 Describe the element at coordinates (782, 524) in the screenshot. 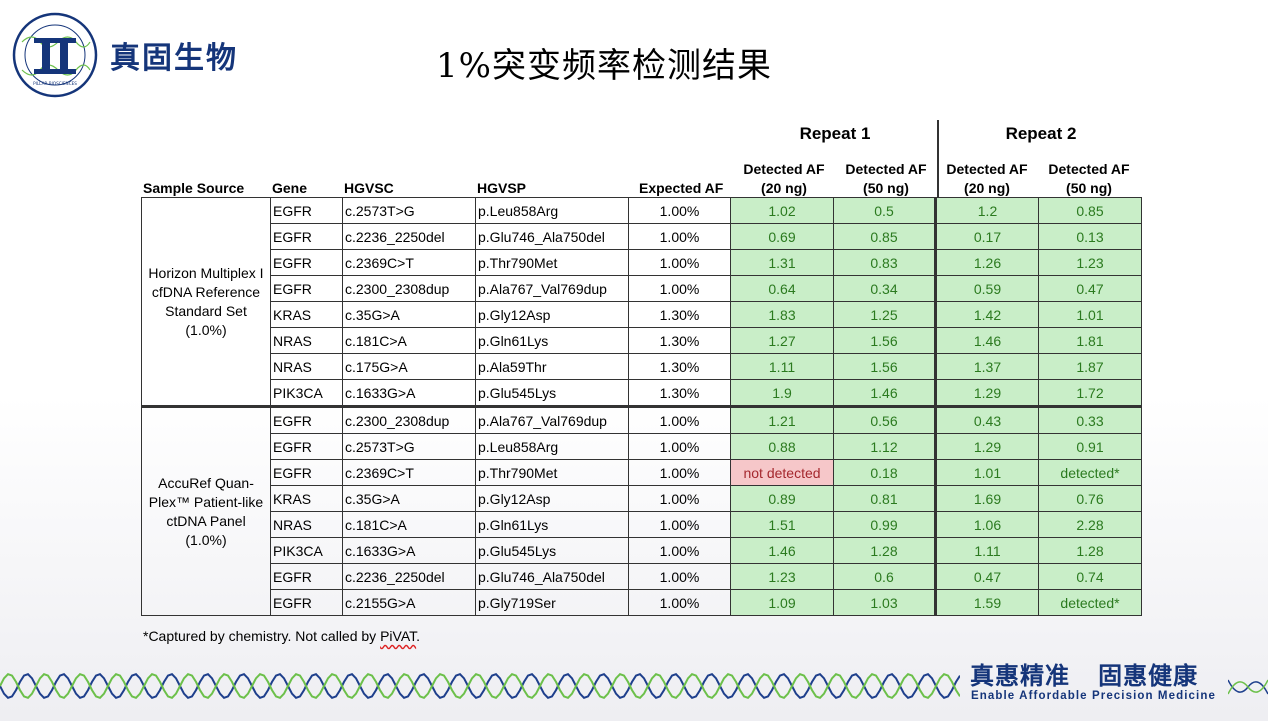

I see `cell-r1-af20: 1.51` at that location.